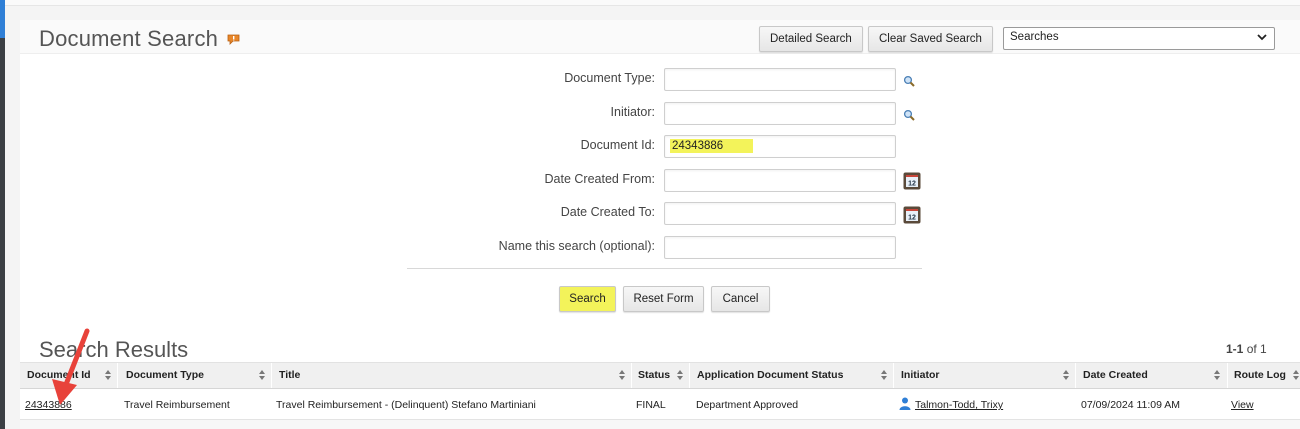 The image size is (1300, 429). Describe the element at coordinates (1262, 37) in the screenshot. I see `chevron-down-icon` at that location.